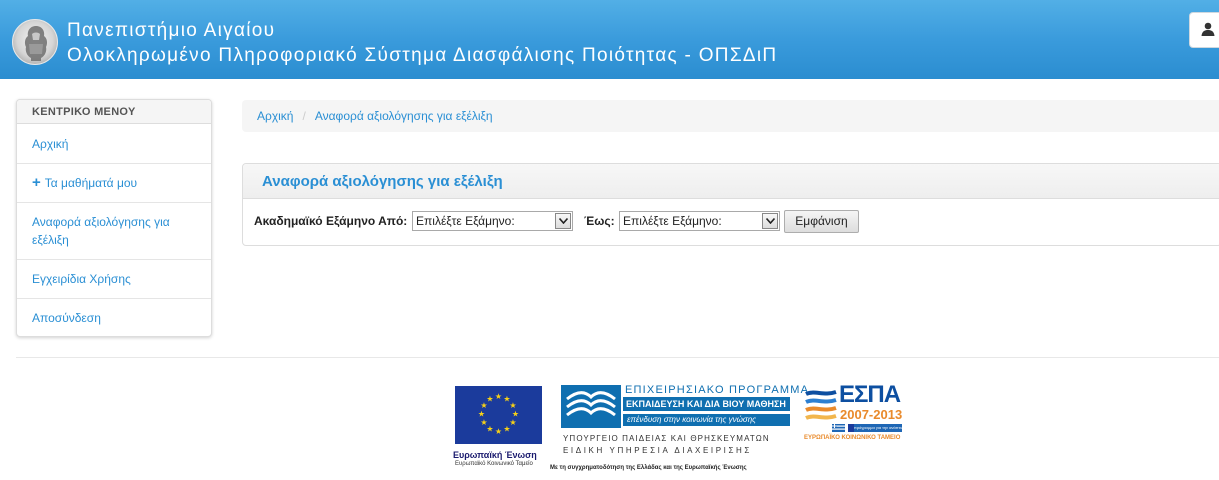 The width and height of the screenshot is (1219, 480). Describe the element at coordinates (275, 116) in the screenshot. I see `breadcrumb-home-link: Αρχική` at that location.